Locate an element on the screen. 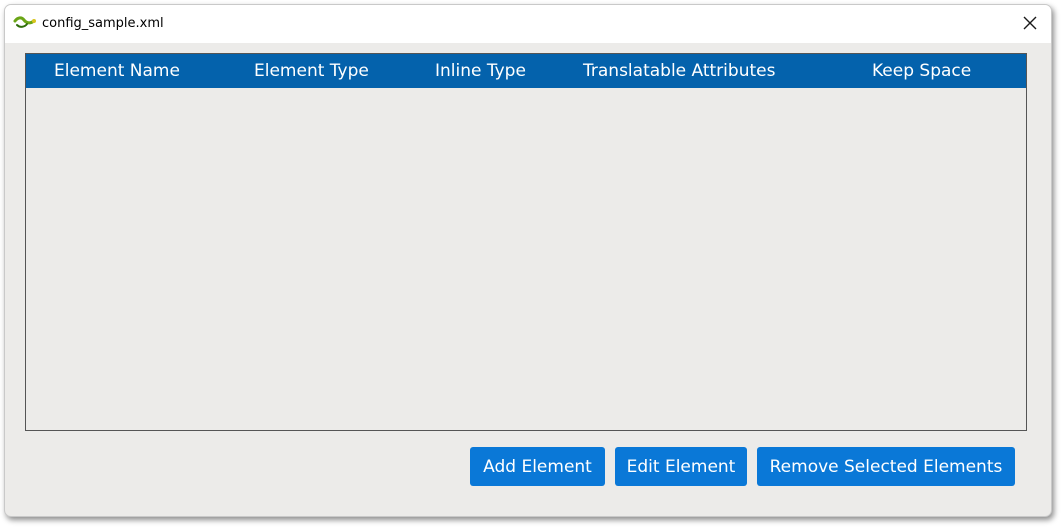  close-button is located at coordinates (1030, 24).